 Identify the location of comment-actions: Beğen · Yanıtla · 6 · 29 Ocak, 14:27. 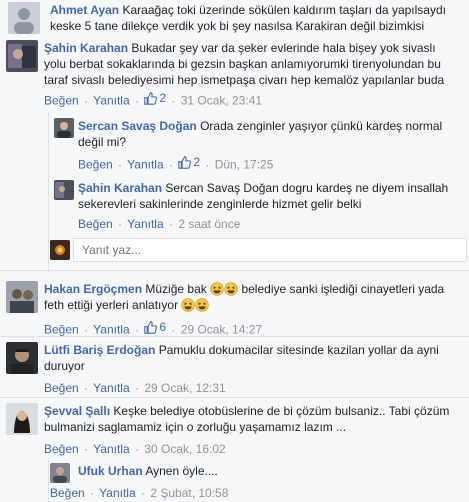
(153, 328).